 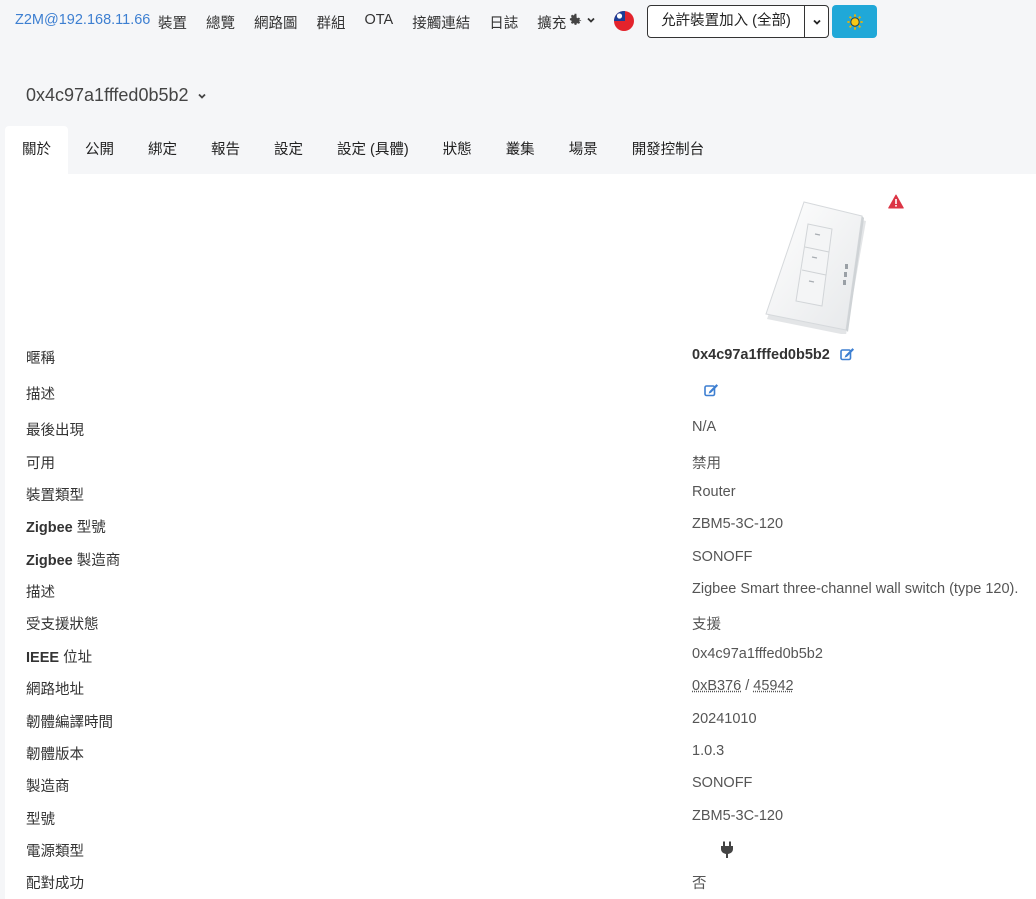 I want to click on nav-link-devices: 裝置, so click(x=172, y=22).